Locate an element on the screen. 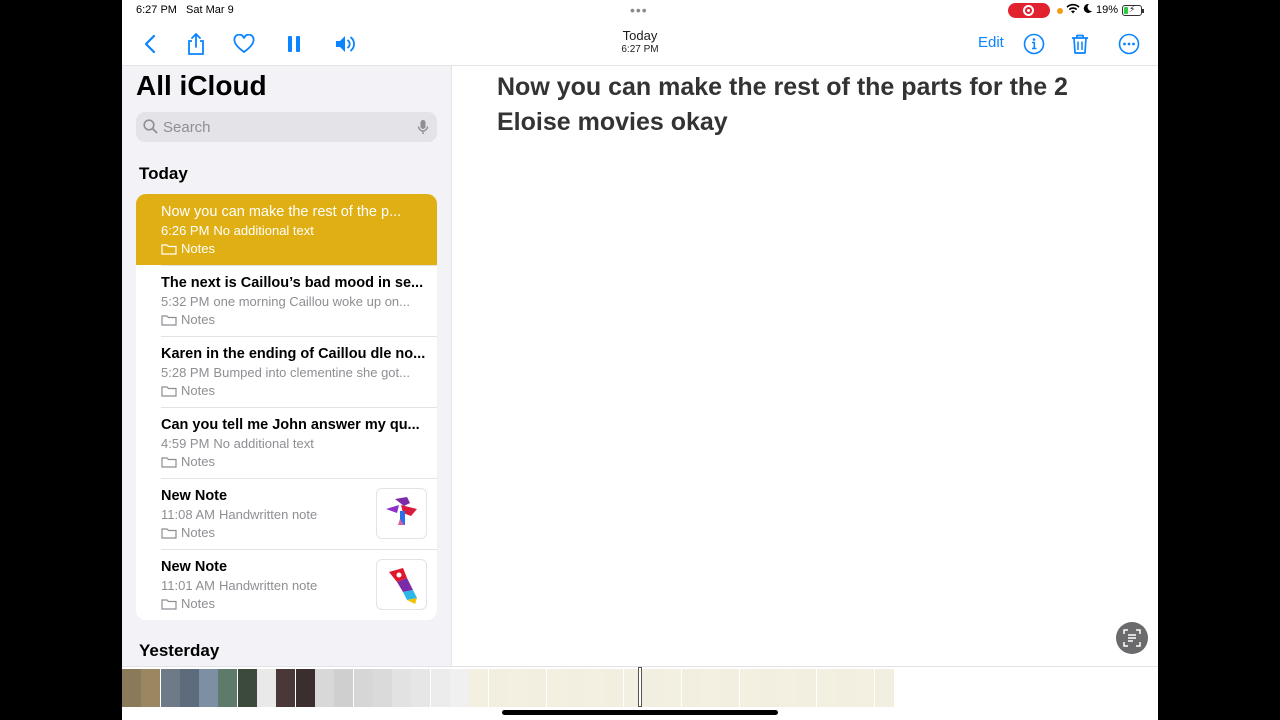 This screenshot has height=720, width=1280. note-meta: 6:26 PM No additional text is located at coordinates (292, 230).